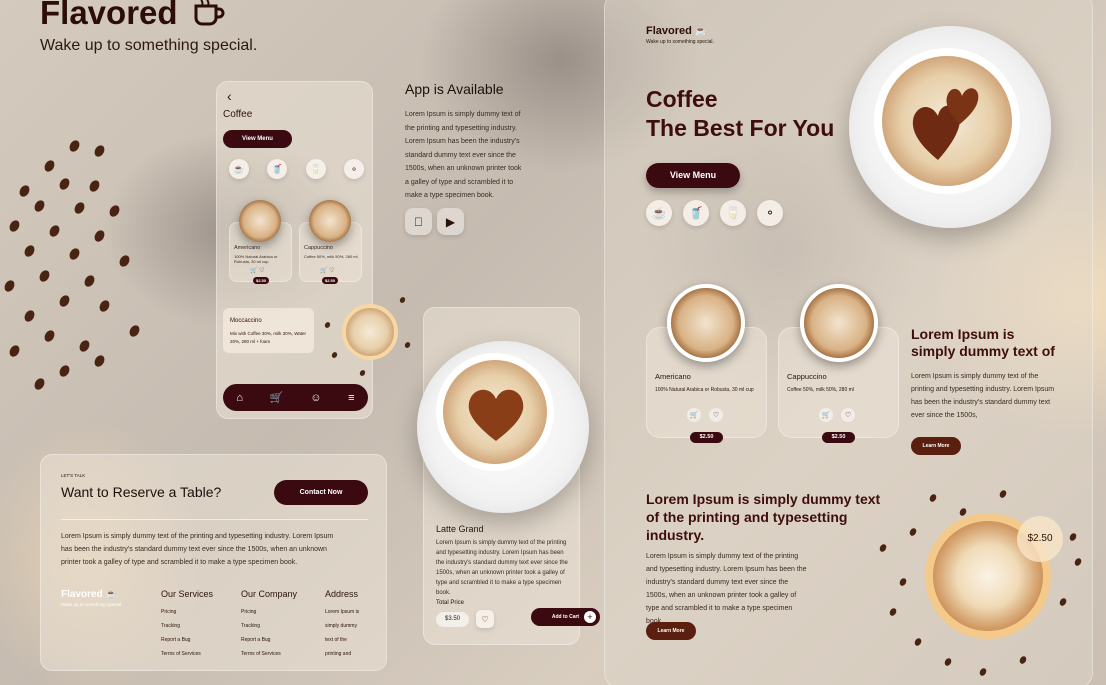 The height and width of the screenshot is (685, 1106). Describe the element at coordinates (269, 594) in the screenshot. I see `footer-col-title: Our Company` at that location.